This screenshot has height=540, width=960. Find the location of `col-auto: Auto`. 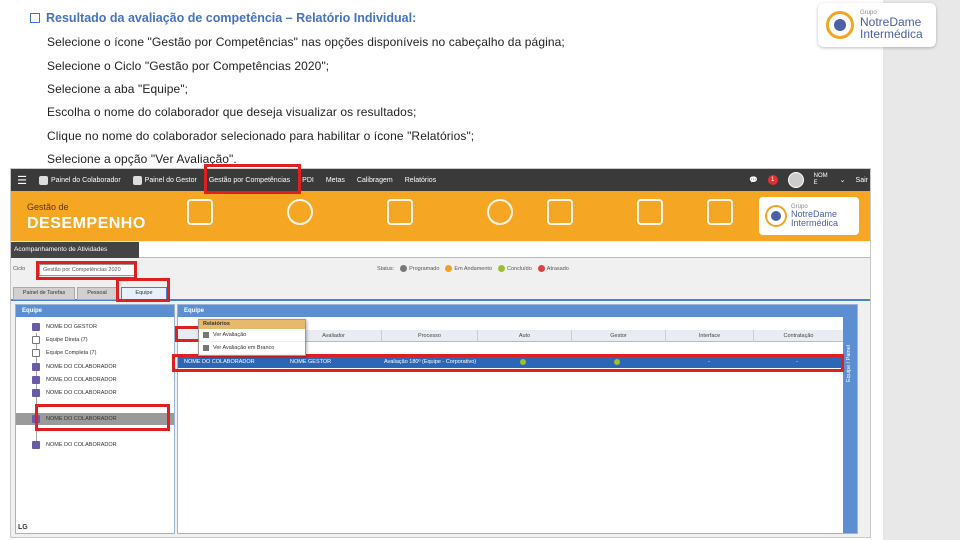

col-auto: Auto is located at coordinates (525, 336).